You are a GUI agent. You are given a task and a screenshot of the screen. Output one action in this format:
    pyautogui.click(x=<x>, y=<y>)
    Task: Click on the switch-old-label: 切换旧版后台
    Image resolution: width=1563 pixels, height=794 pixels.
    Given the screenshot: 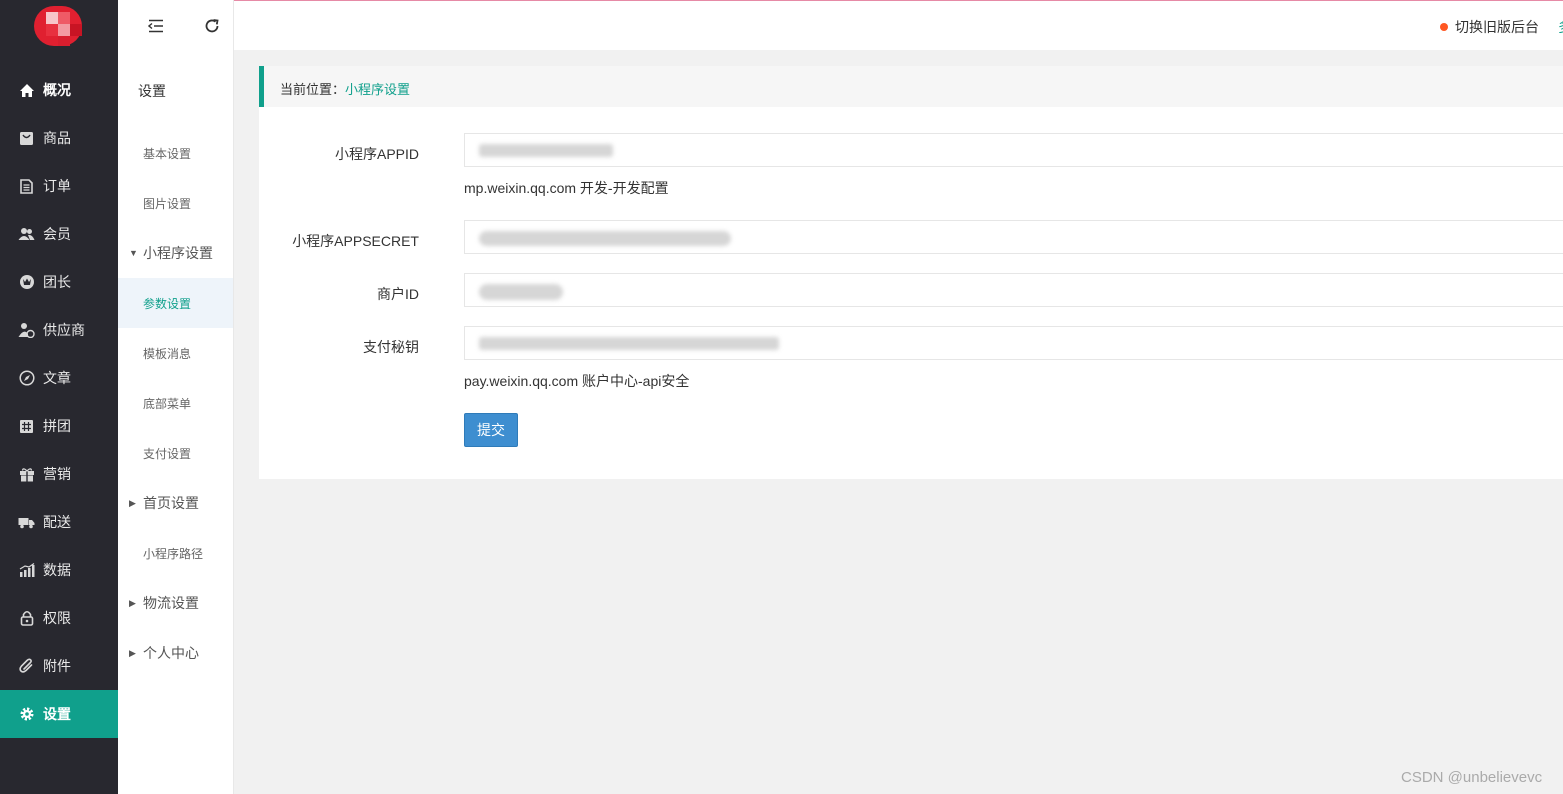 What is the action you would take?
    pyautogui.click(x=1497, y=27)
    